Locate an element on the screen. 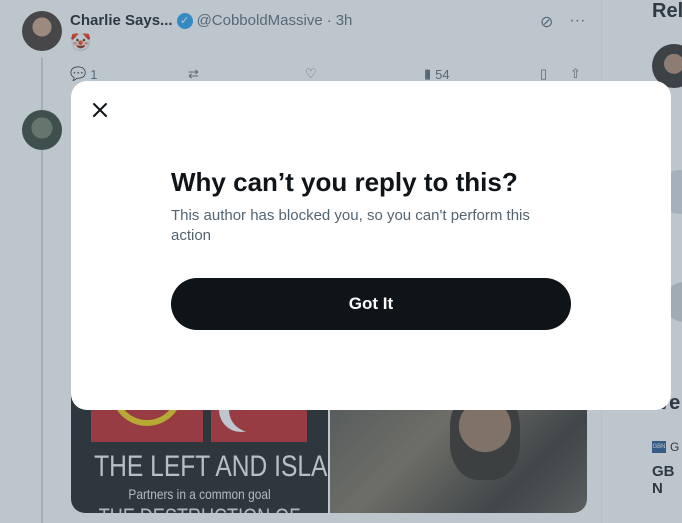  got-it-button: Got It is located at coordinates (371, 304).